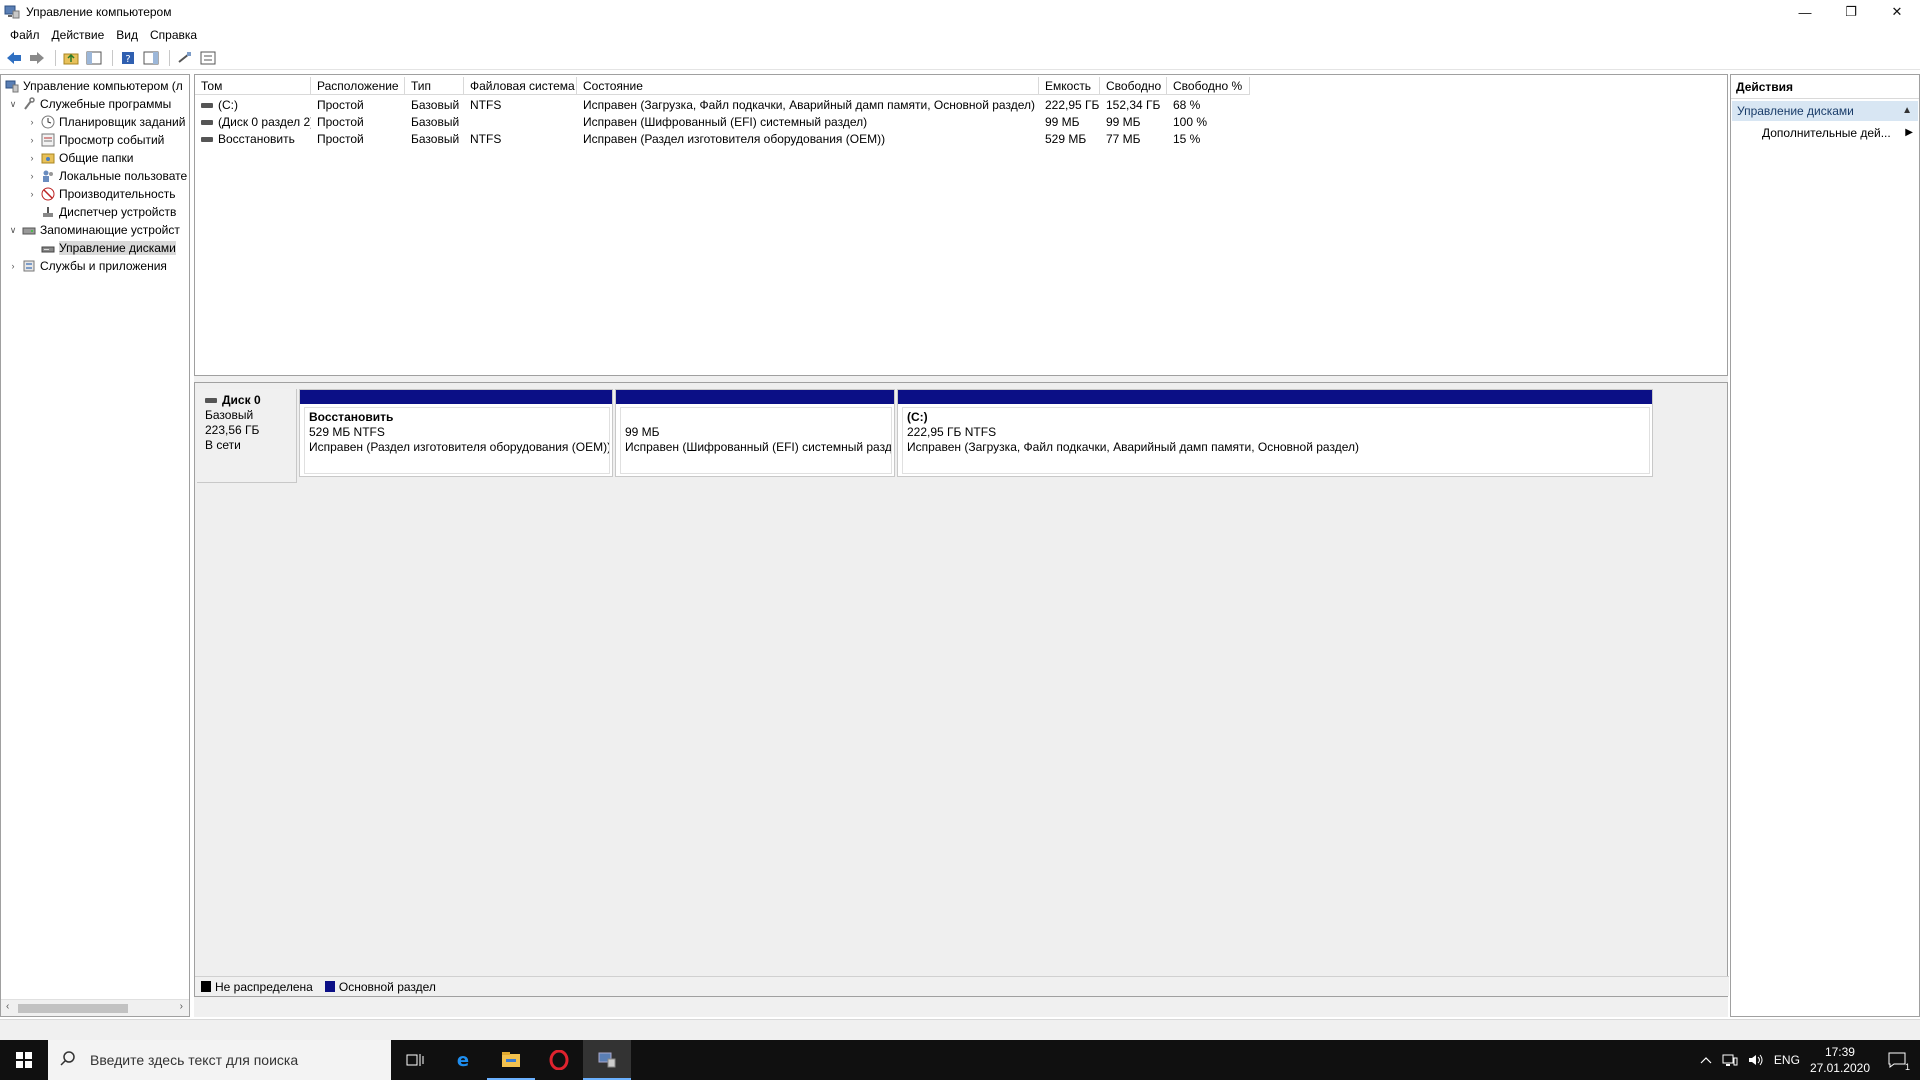 This screenshot has height=1080, width=1920. I want to click on taskbar-search-box: Введите здесь текст для поиска, so click(219, 1060).